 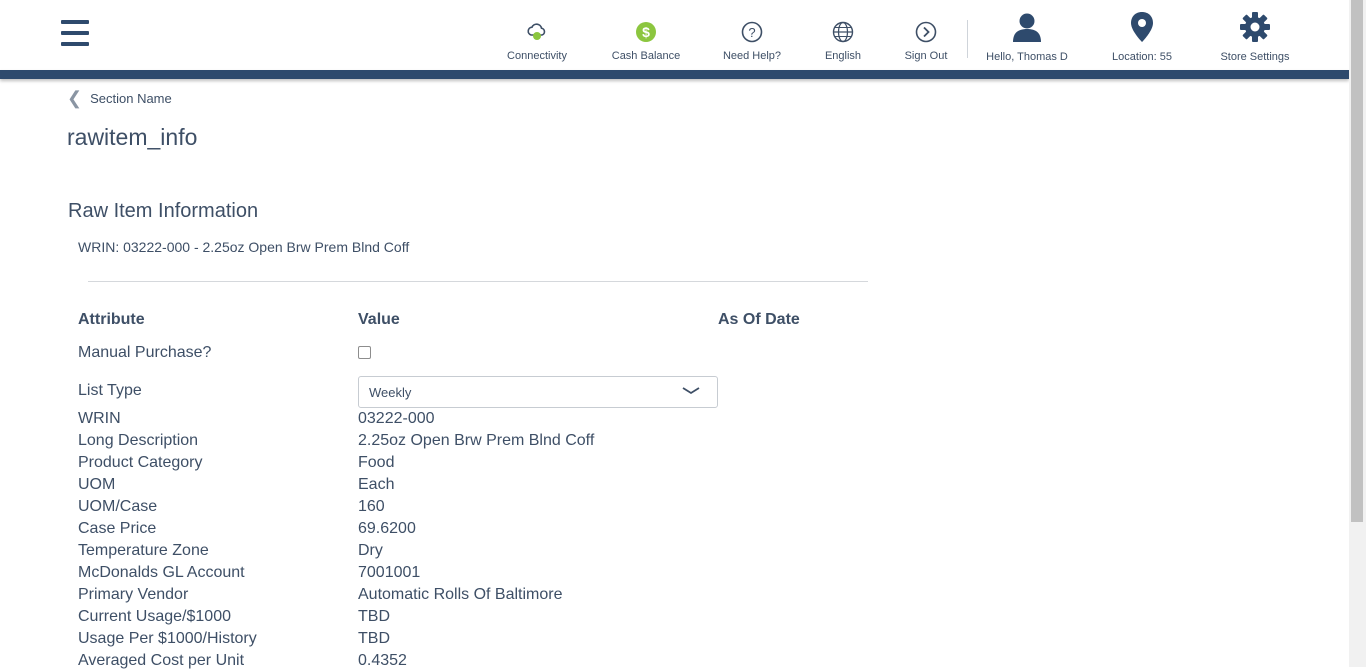 I want to click on row-value: Each, so click(x=376, y=484).